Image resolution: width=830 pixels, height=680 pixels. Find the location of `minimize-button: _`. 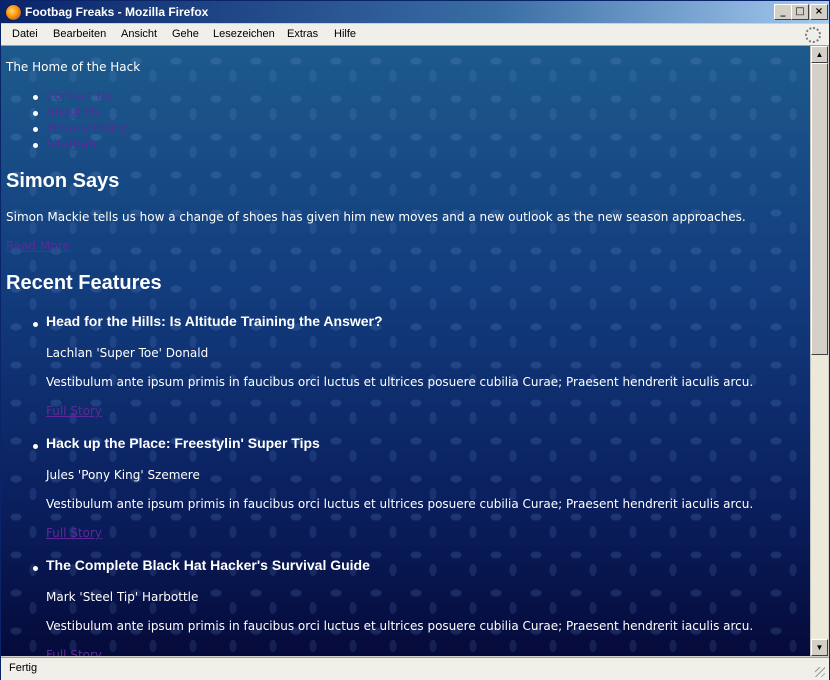

minimize-button: _ is located at coordinates (783, 12).